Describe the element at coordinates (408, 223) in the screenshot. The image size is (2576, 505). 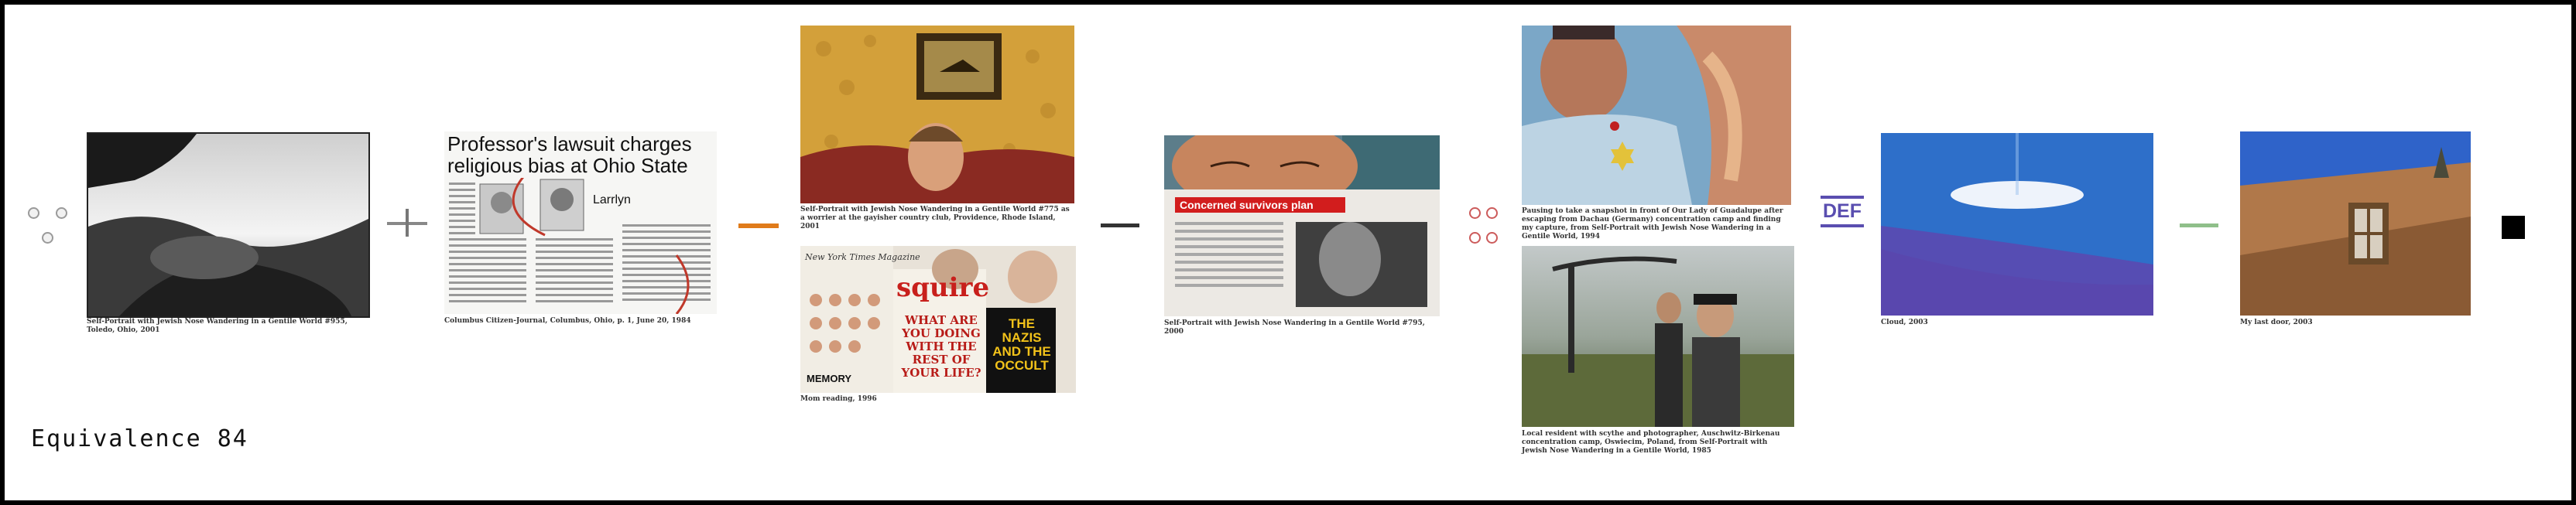
I see `tick-connector` at that location.